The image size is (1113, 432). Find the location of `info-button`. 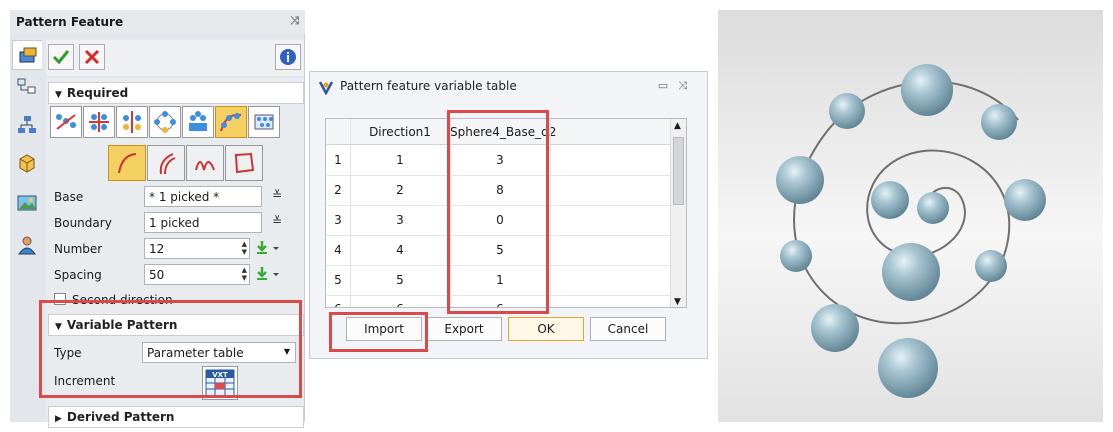

info-button is located at coordinates (288, 57).